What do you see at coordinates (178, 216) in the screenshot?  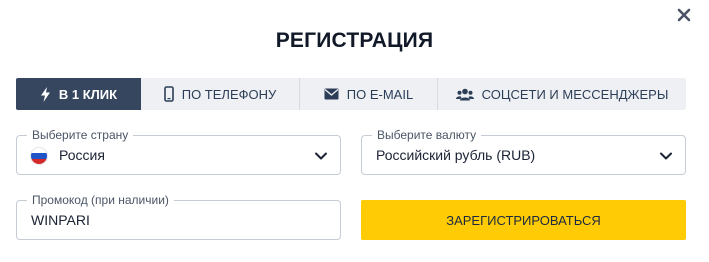 I see `promo-code-input: Промокод (при наличии) WINPARI` at bounding box center [178, 216].